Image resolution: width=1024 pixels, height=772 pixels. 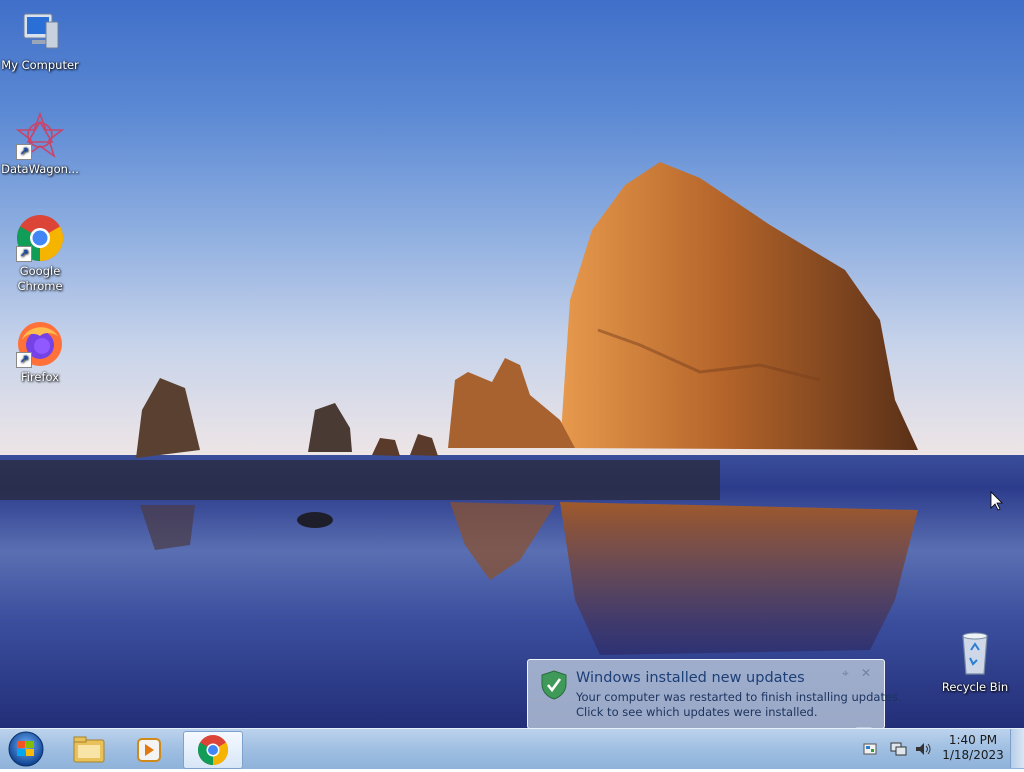 I want to click on taskbar-explorer-button, so click(x=89, y=749).